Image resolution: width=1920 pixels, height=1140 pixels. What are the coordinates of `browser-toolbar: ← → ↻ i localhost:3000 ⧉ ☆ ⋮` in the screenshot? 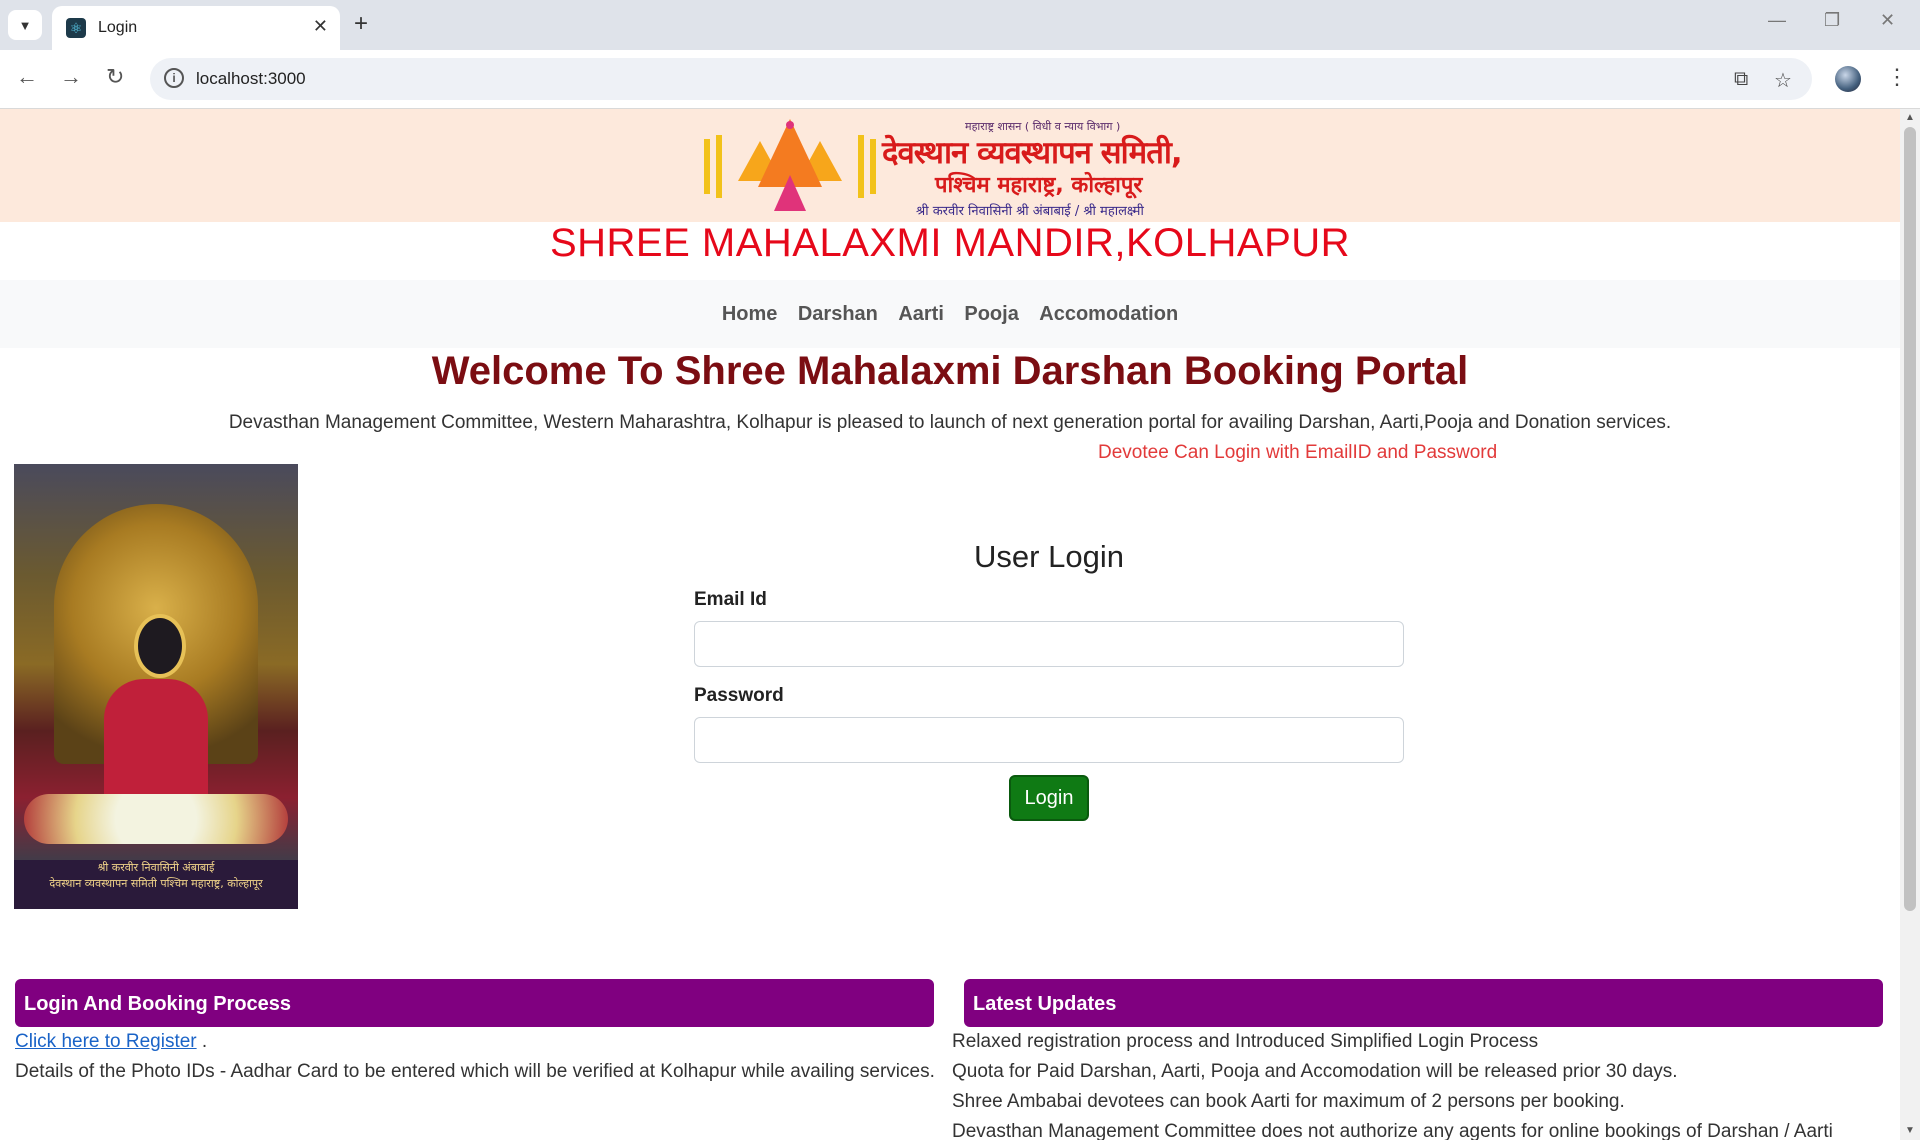 It's located at (960, 79).